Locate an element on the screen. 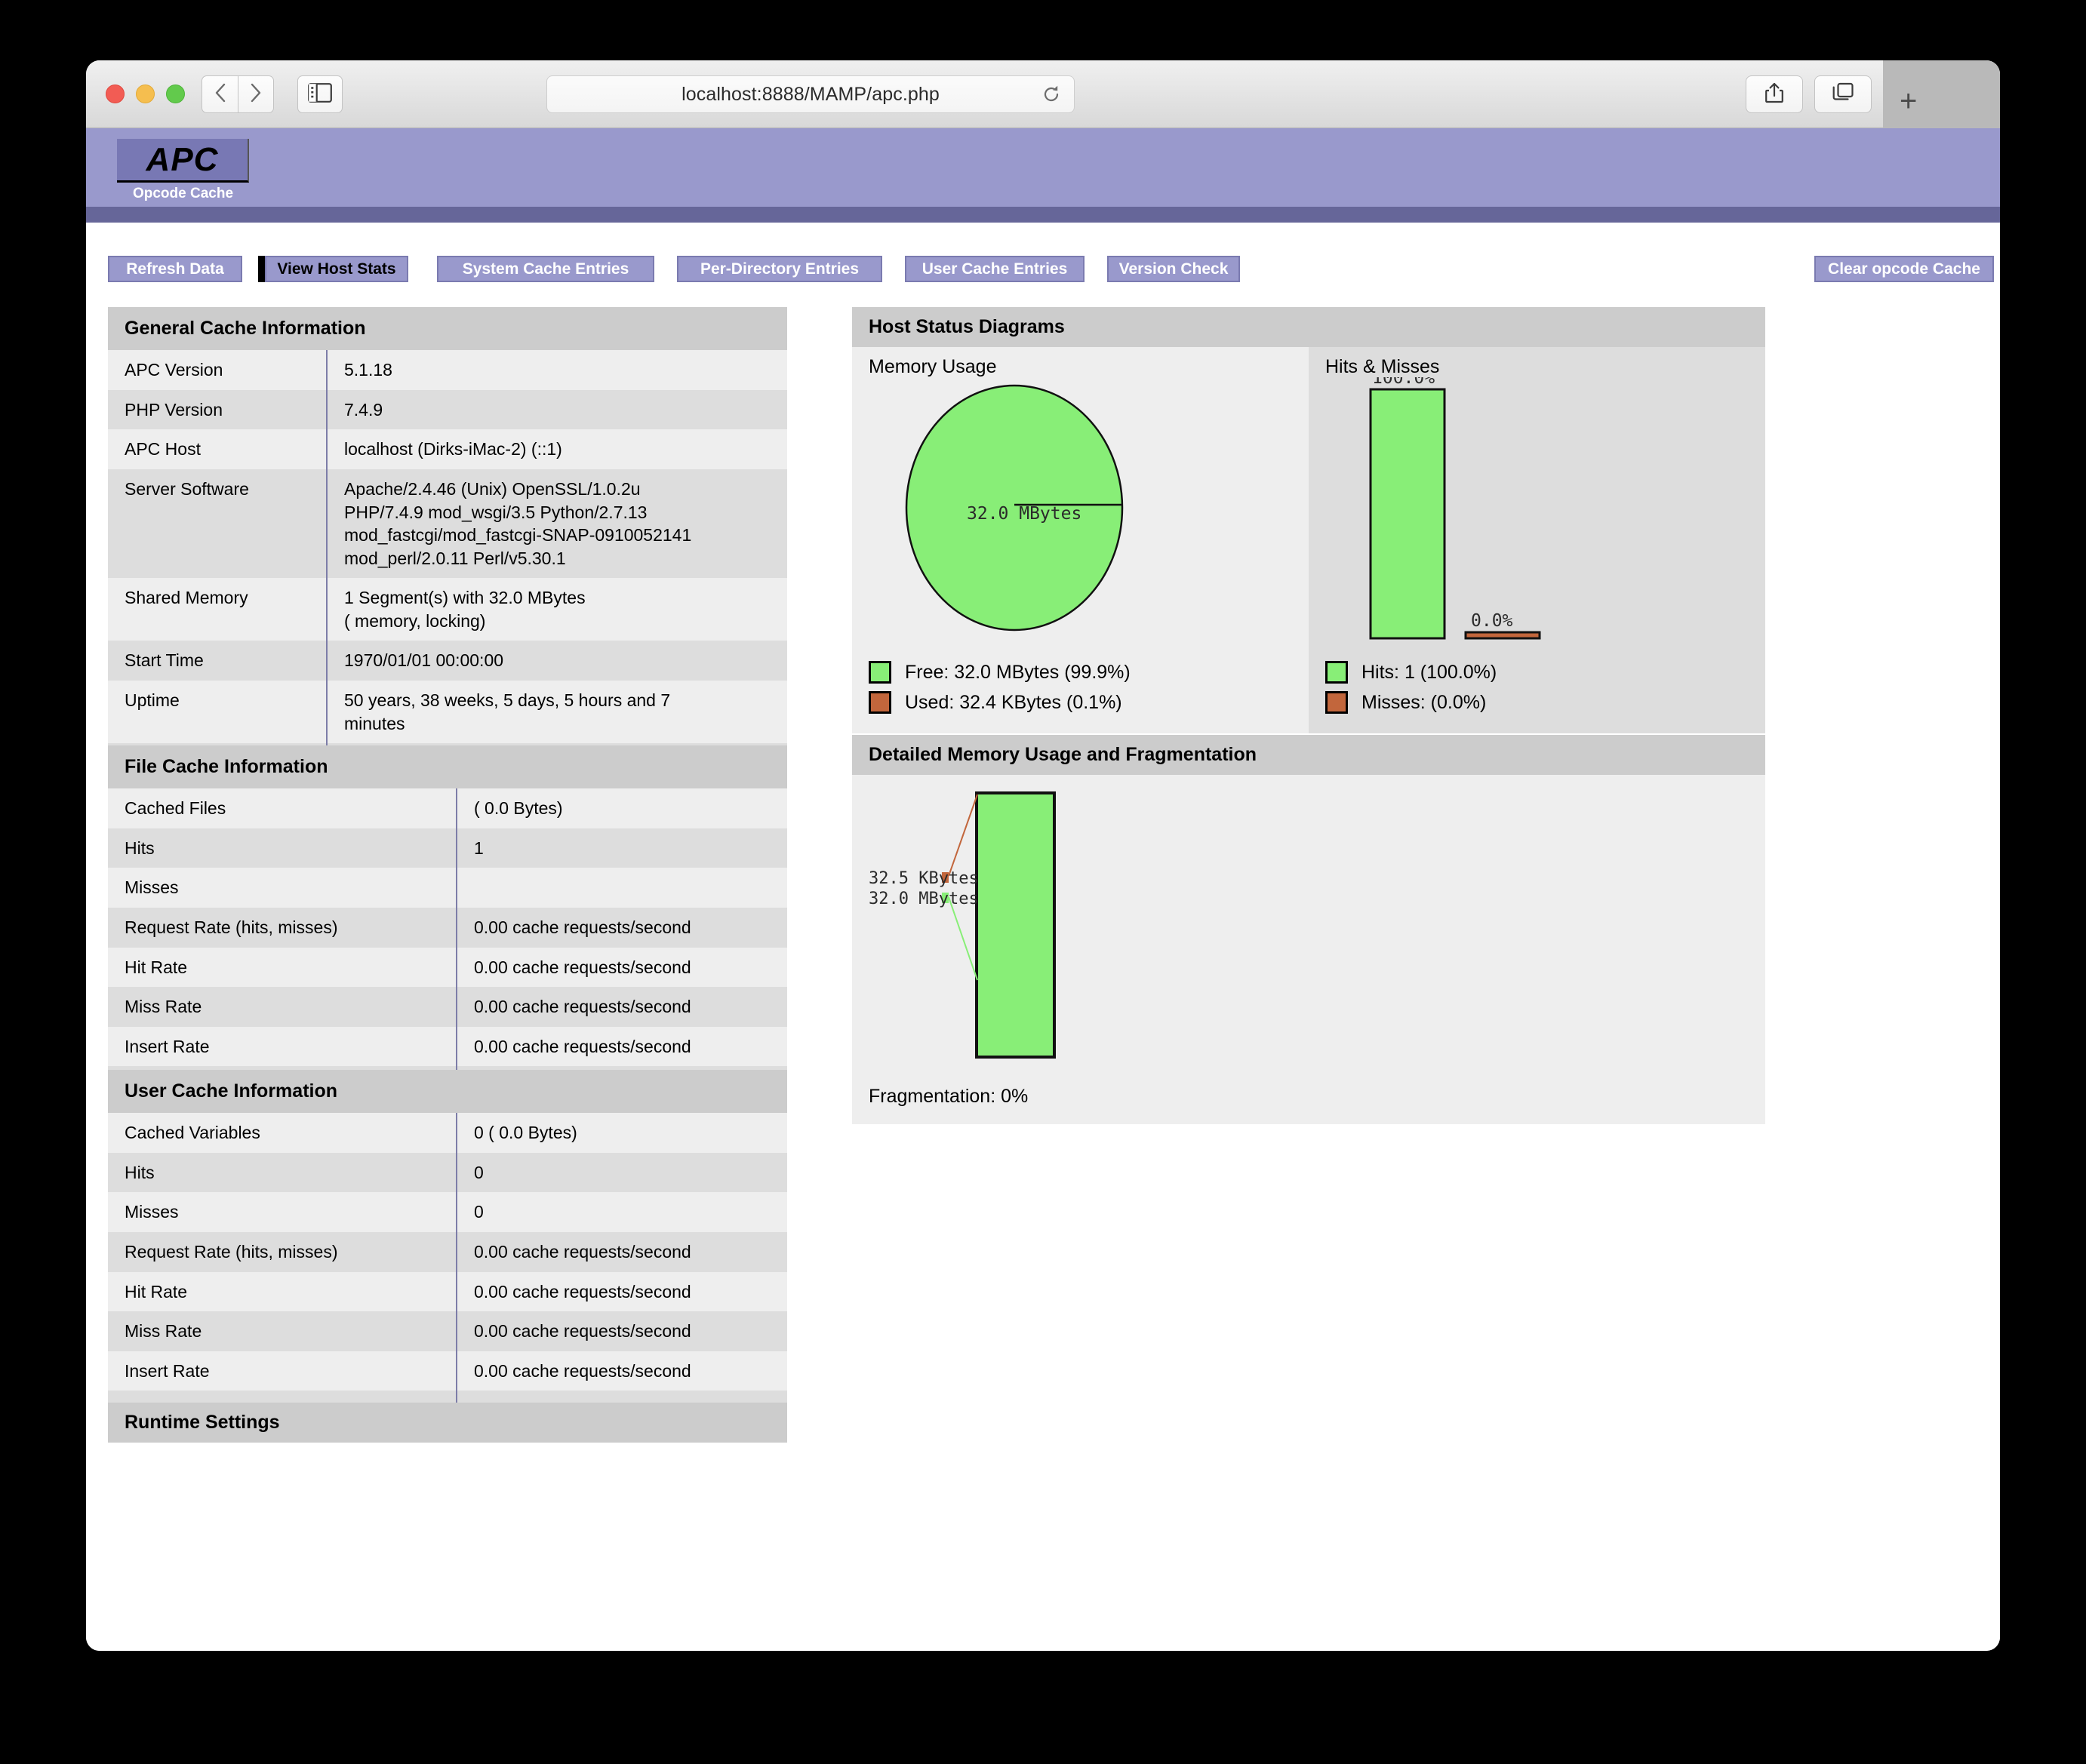 The width and height of the screenshot is (2086, 1764). toolbar-button-version-check: Version Check is located at coordinates (1173, 269).